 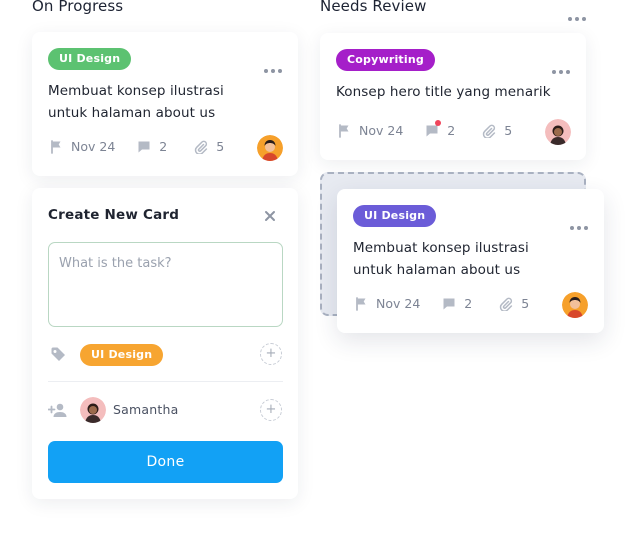 I want to click on card-description: Konsep hero title yang menarik, so click(x=443, y=92).